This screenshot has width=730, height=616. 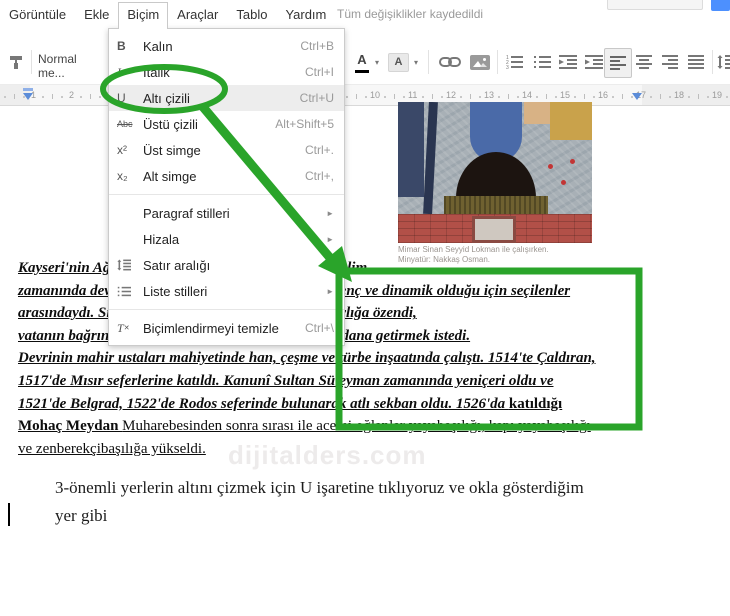 What do you see at coordinates (444, 259) in the screenshot?
I see `image-caption-line2: Minyatür: Nakkaş Osman.` at bounding box center [444, 259].